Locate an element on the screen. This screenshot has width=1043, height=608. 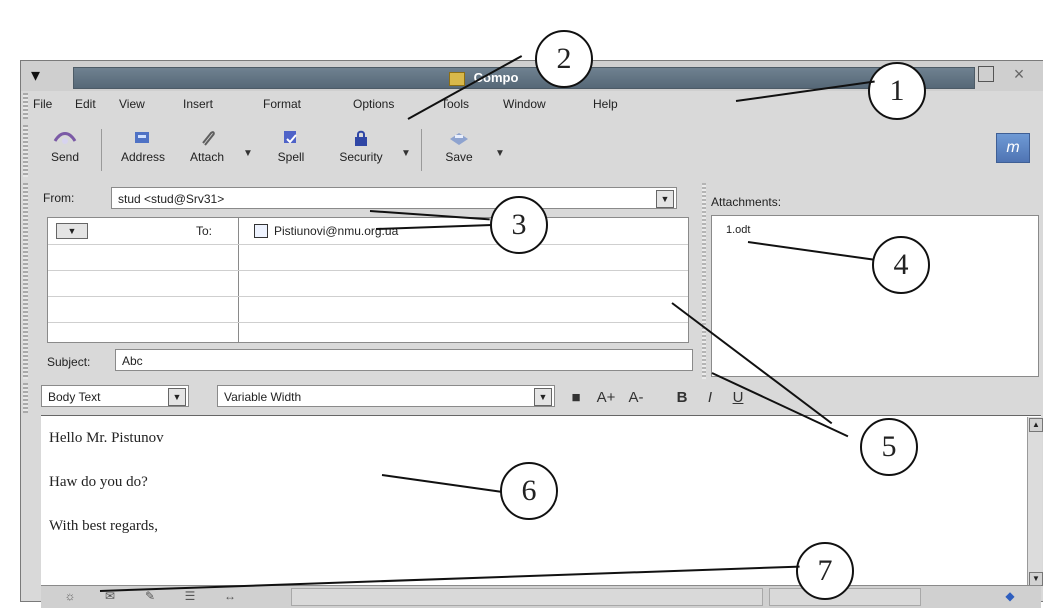
callout-7: 7 is located at coordinates (825, 571).